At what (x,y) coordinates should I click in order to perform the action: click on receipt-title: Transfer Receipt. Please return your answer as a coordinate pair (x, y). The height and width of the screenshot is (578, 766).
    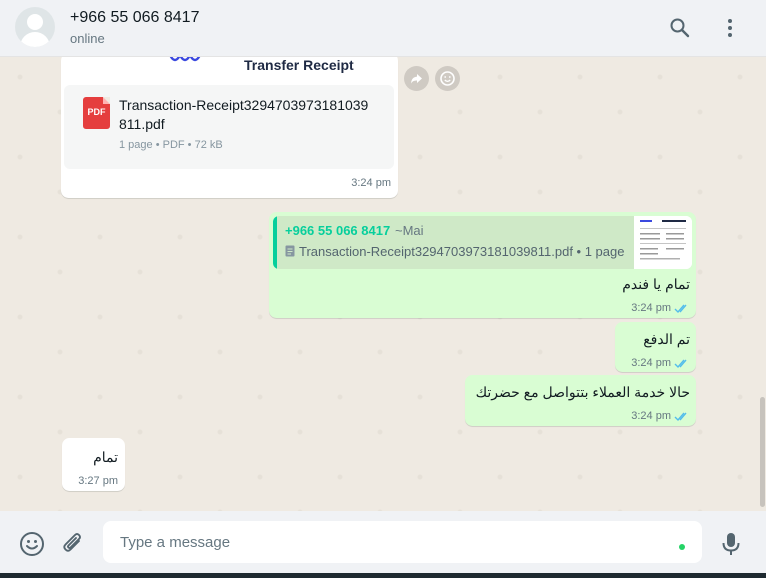
    Looking at the image, I should click on (299, 65).